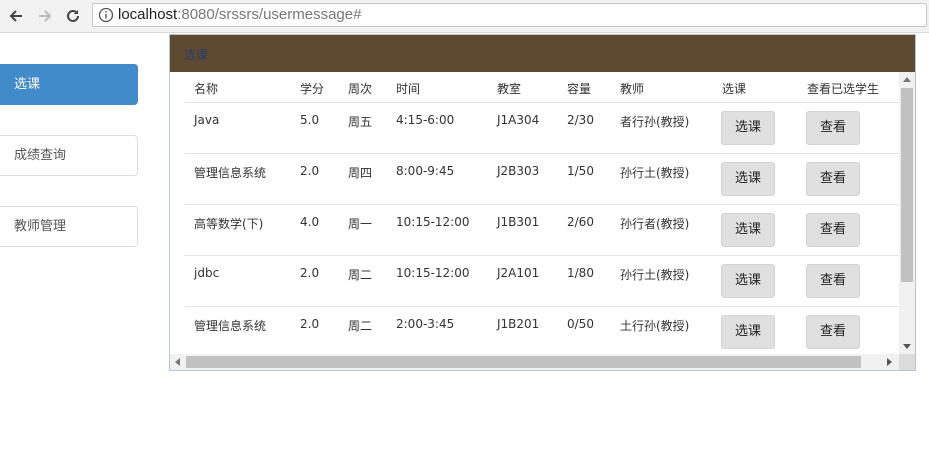 This screenshot has width=929, height=460. What do you see at coordinates (580, 324) in the screenshot?
I see `course-capacity: 0/50` at bounding box center [580, 324].